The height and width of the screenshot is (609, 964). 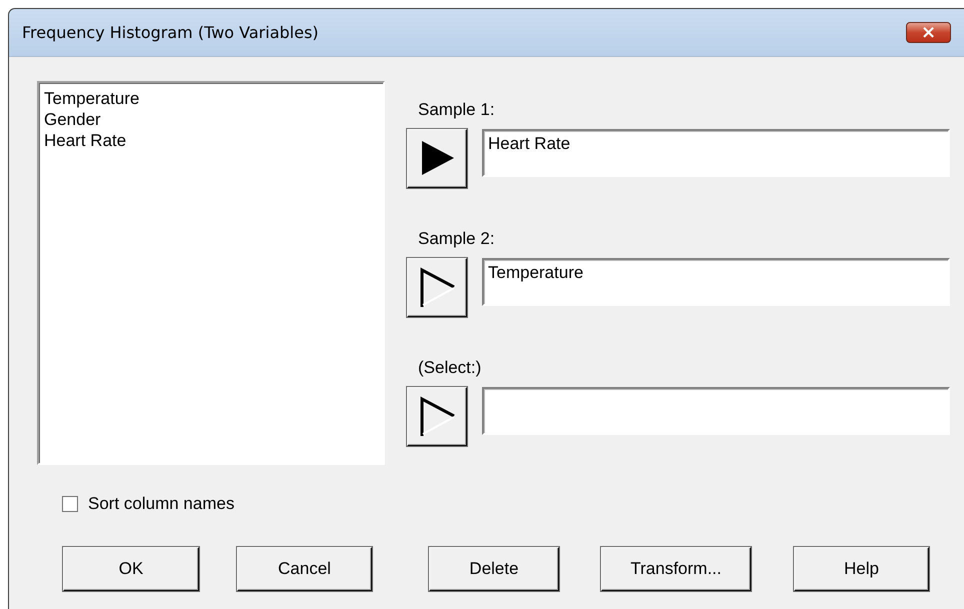 I want to click on list-item: Gender, so click(x=72, y=119).